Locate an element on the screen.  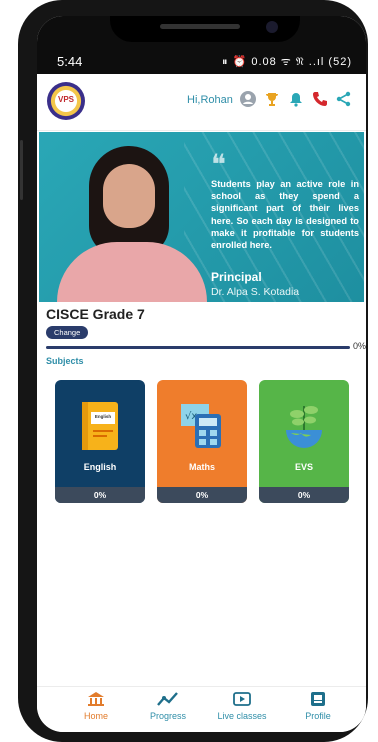
subject-card-evs: EVS 0% is located at coordinates (304, 441).